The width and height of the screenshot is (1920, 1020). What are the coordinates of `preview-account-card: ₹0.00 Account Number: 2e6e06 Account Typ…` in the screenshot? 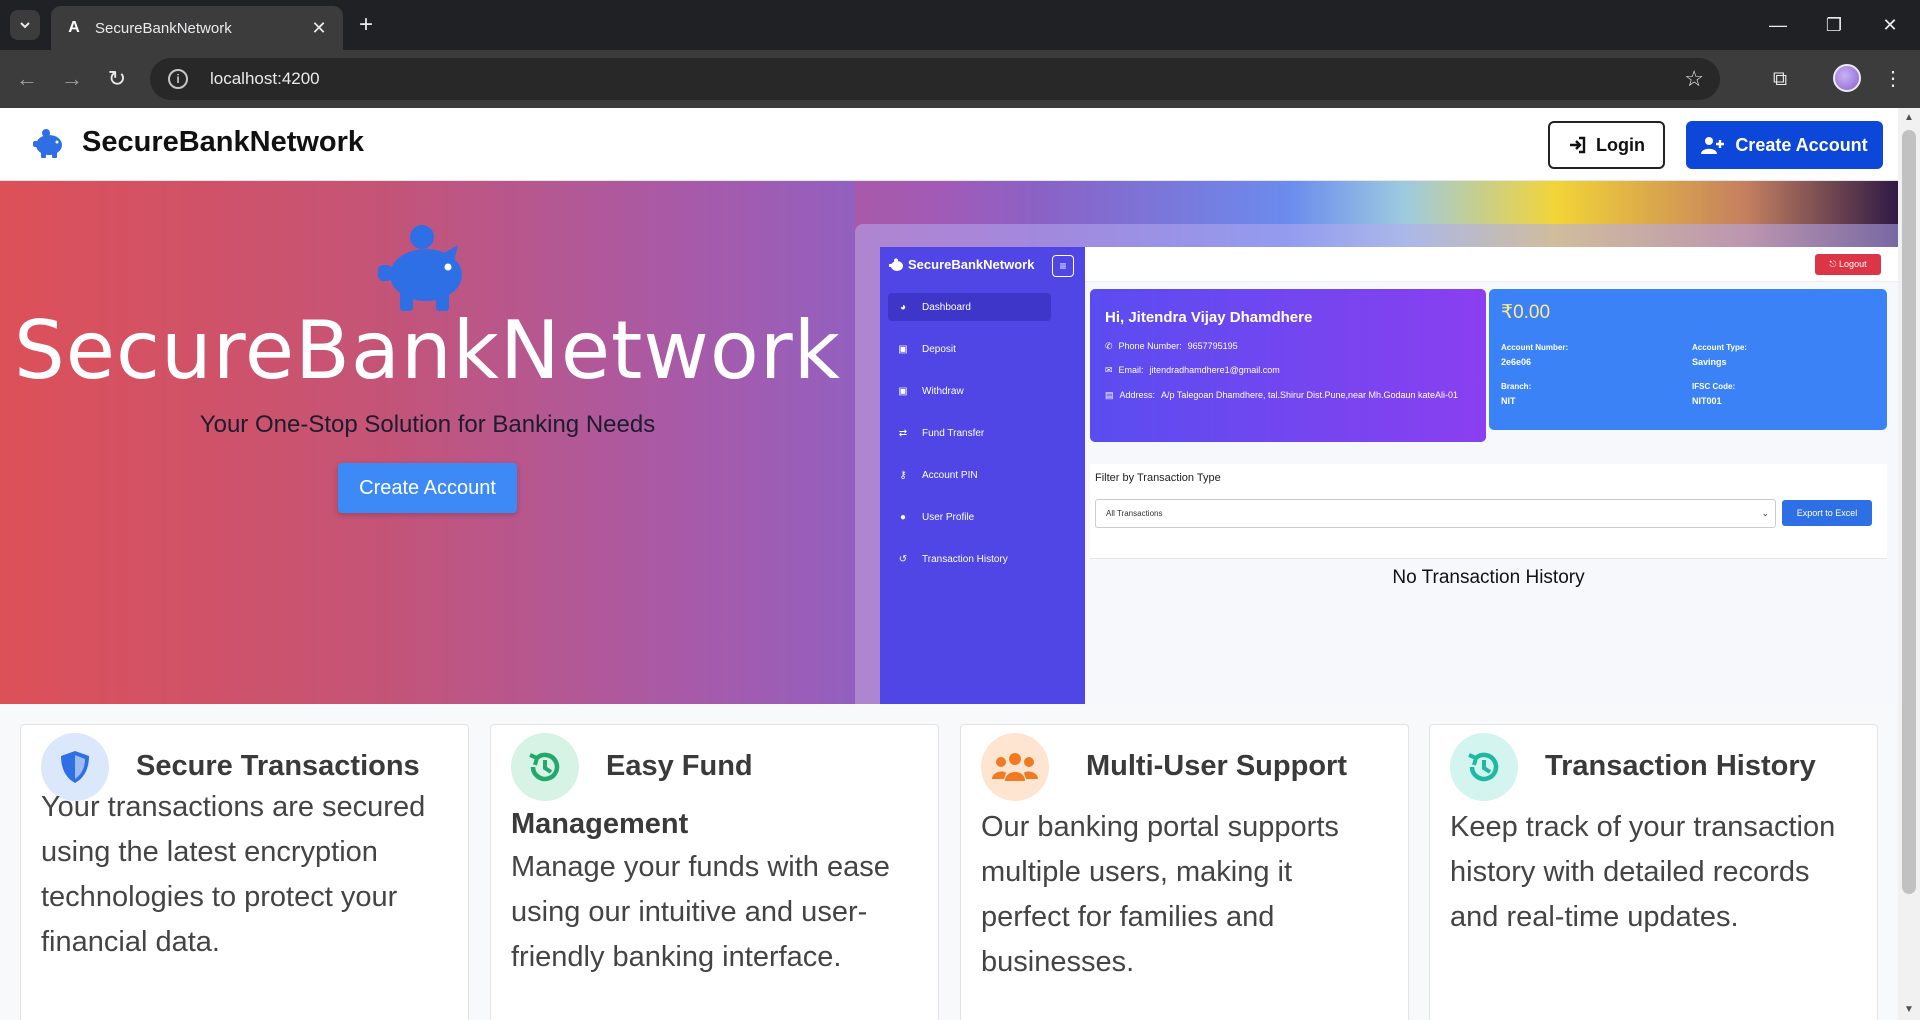 It's located at (1688, 359).